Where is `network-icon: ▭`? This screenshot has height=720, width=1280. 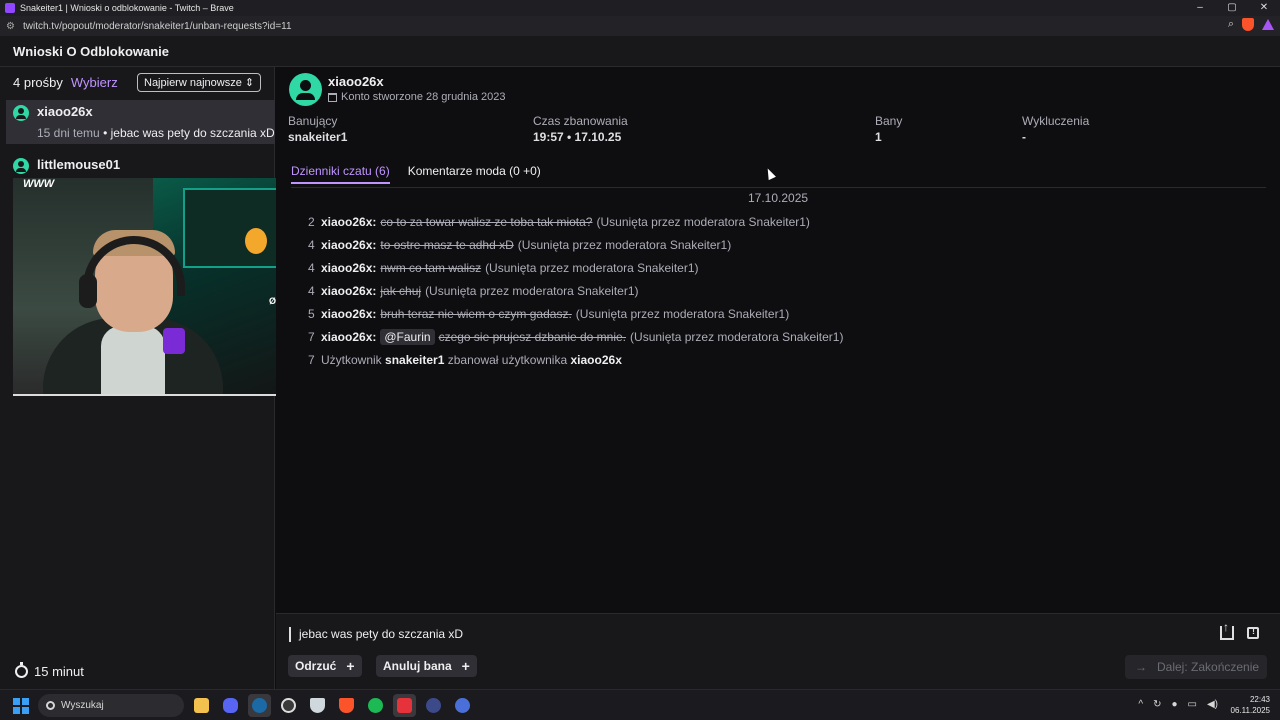
network-icon: ▭ is located at coordinates (1192, 704).